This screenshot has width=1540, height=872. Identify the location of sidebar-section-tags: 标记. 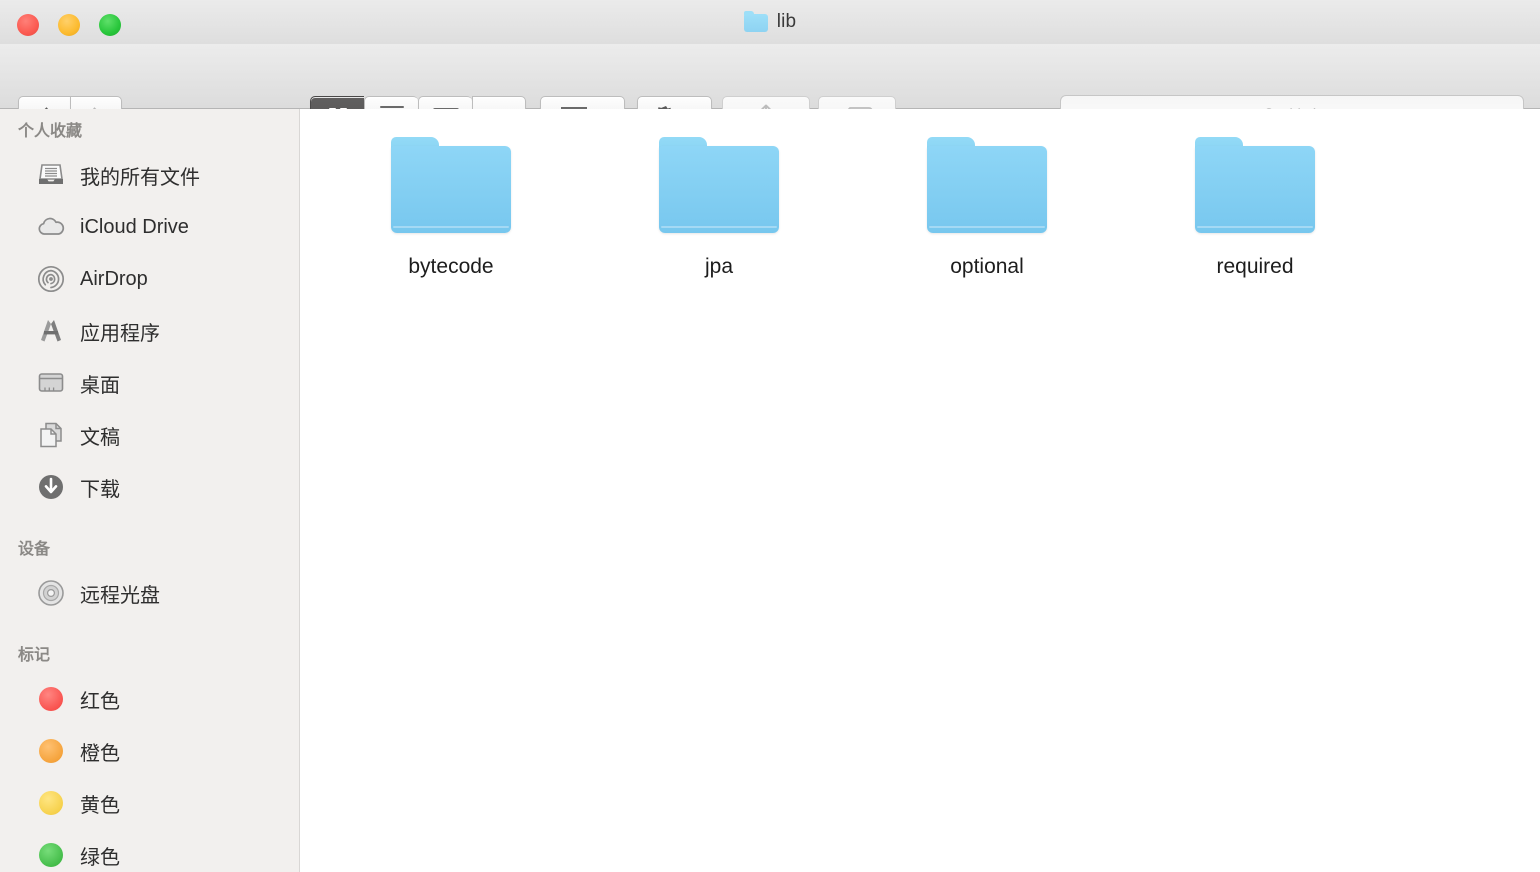
(34, 655).